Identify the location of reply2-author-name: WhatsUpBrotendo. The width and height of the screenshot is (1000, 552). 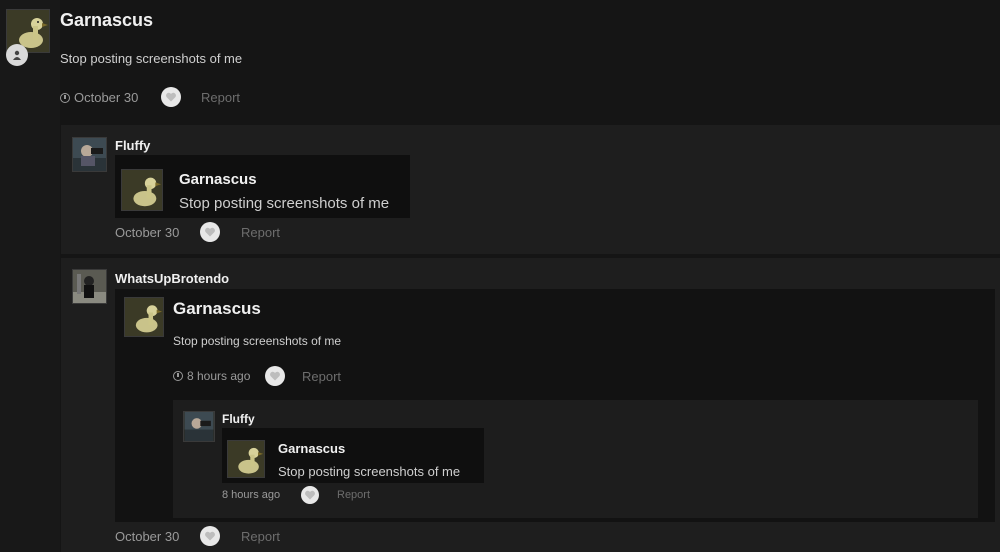
(172, 278).